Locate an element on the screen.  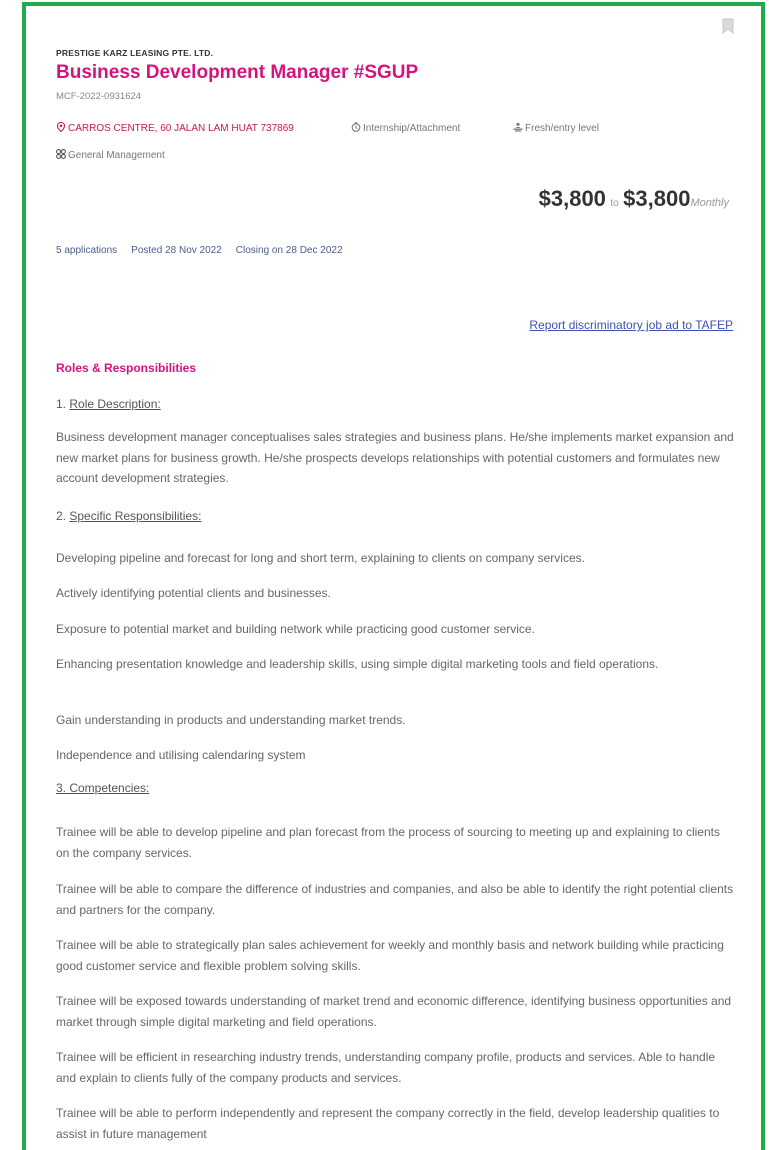
role-heading: 1. Role Description: is located at coordinates (108, 404).